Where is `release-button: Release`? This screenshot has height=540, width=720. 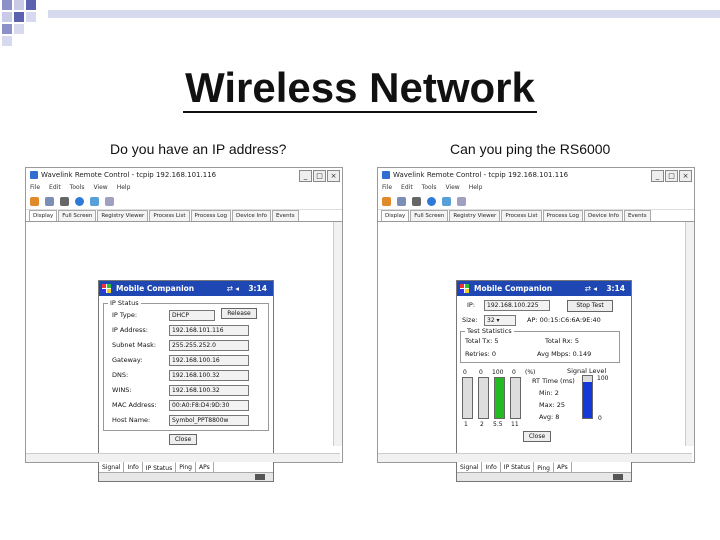
release-button: Release is located at coordinates (239, 313).